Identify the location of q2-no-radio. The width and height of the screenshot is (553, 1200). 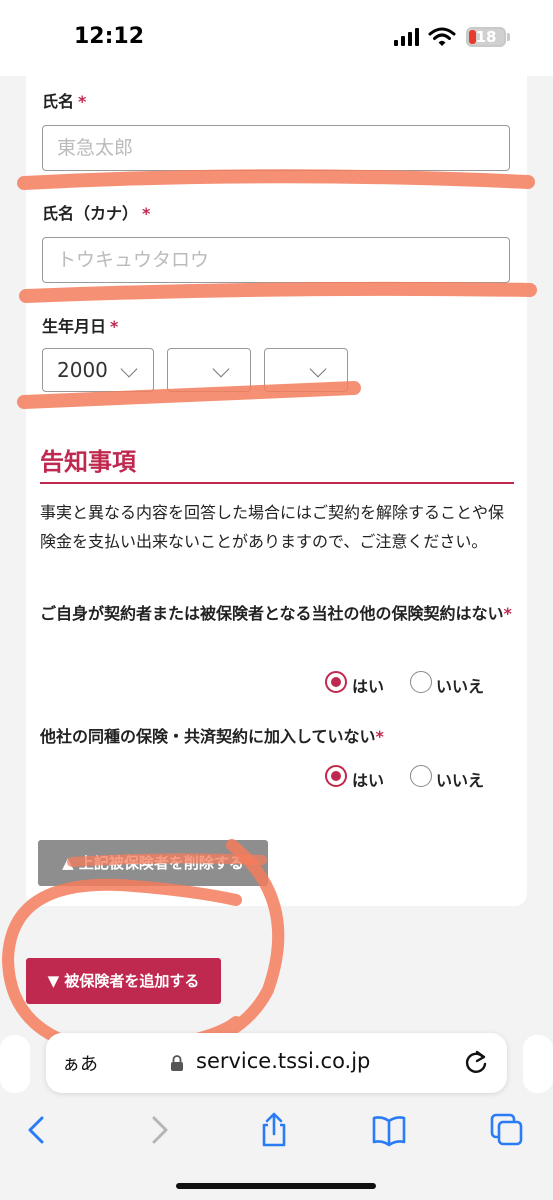
(421, 776).